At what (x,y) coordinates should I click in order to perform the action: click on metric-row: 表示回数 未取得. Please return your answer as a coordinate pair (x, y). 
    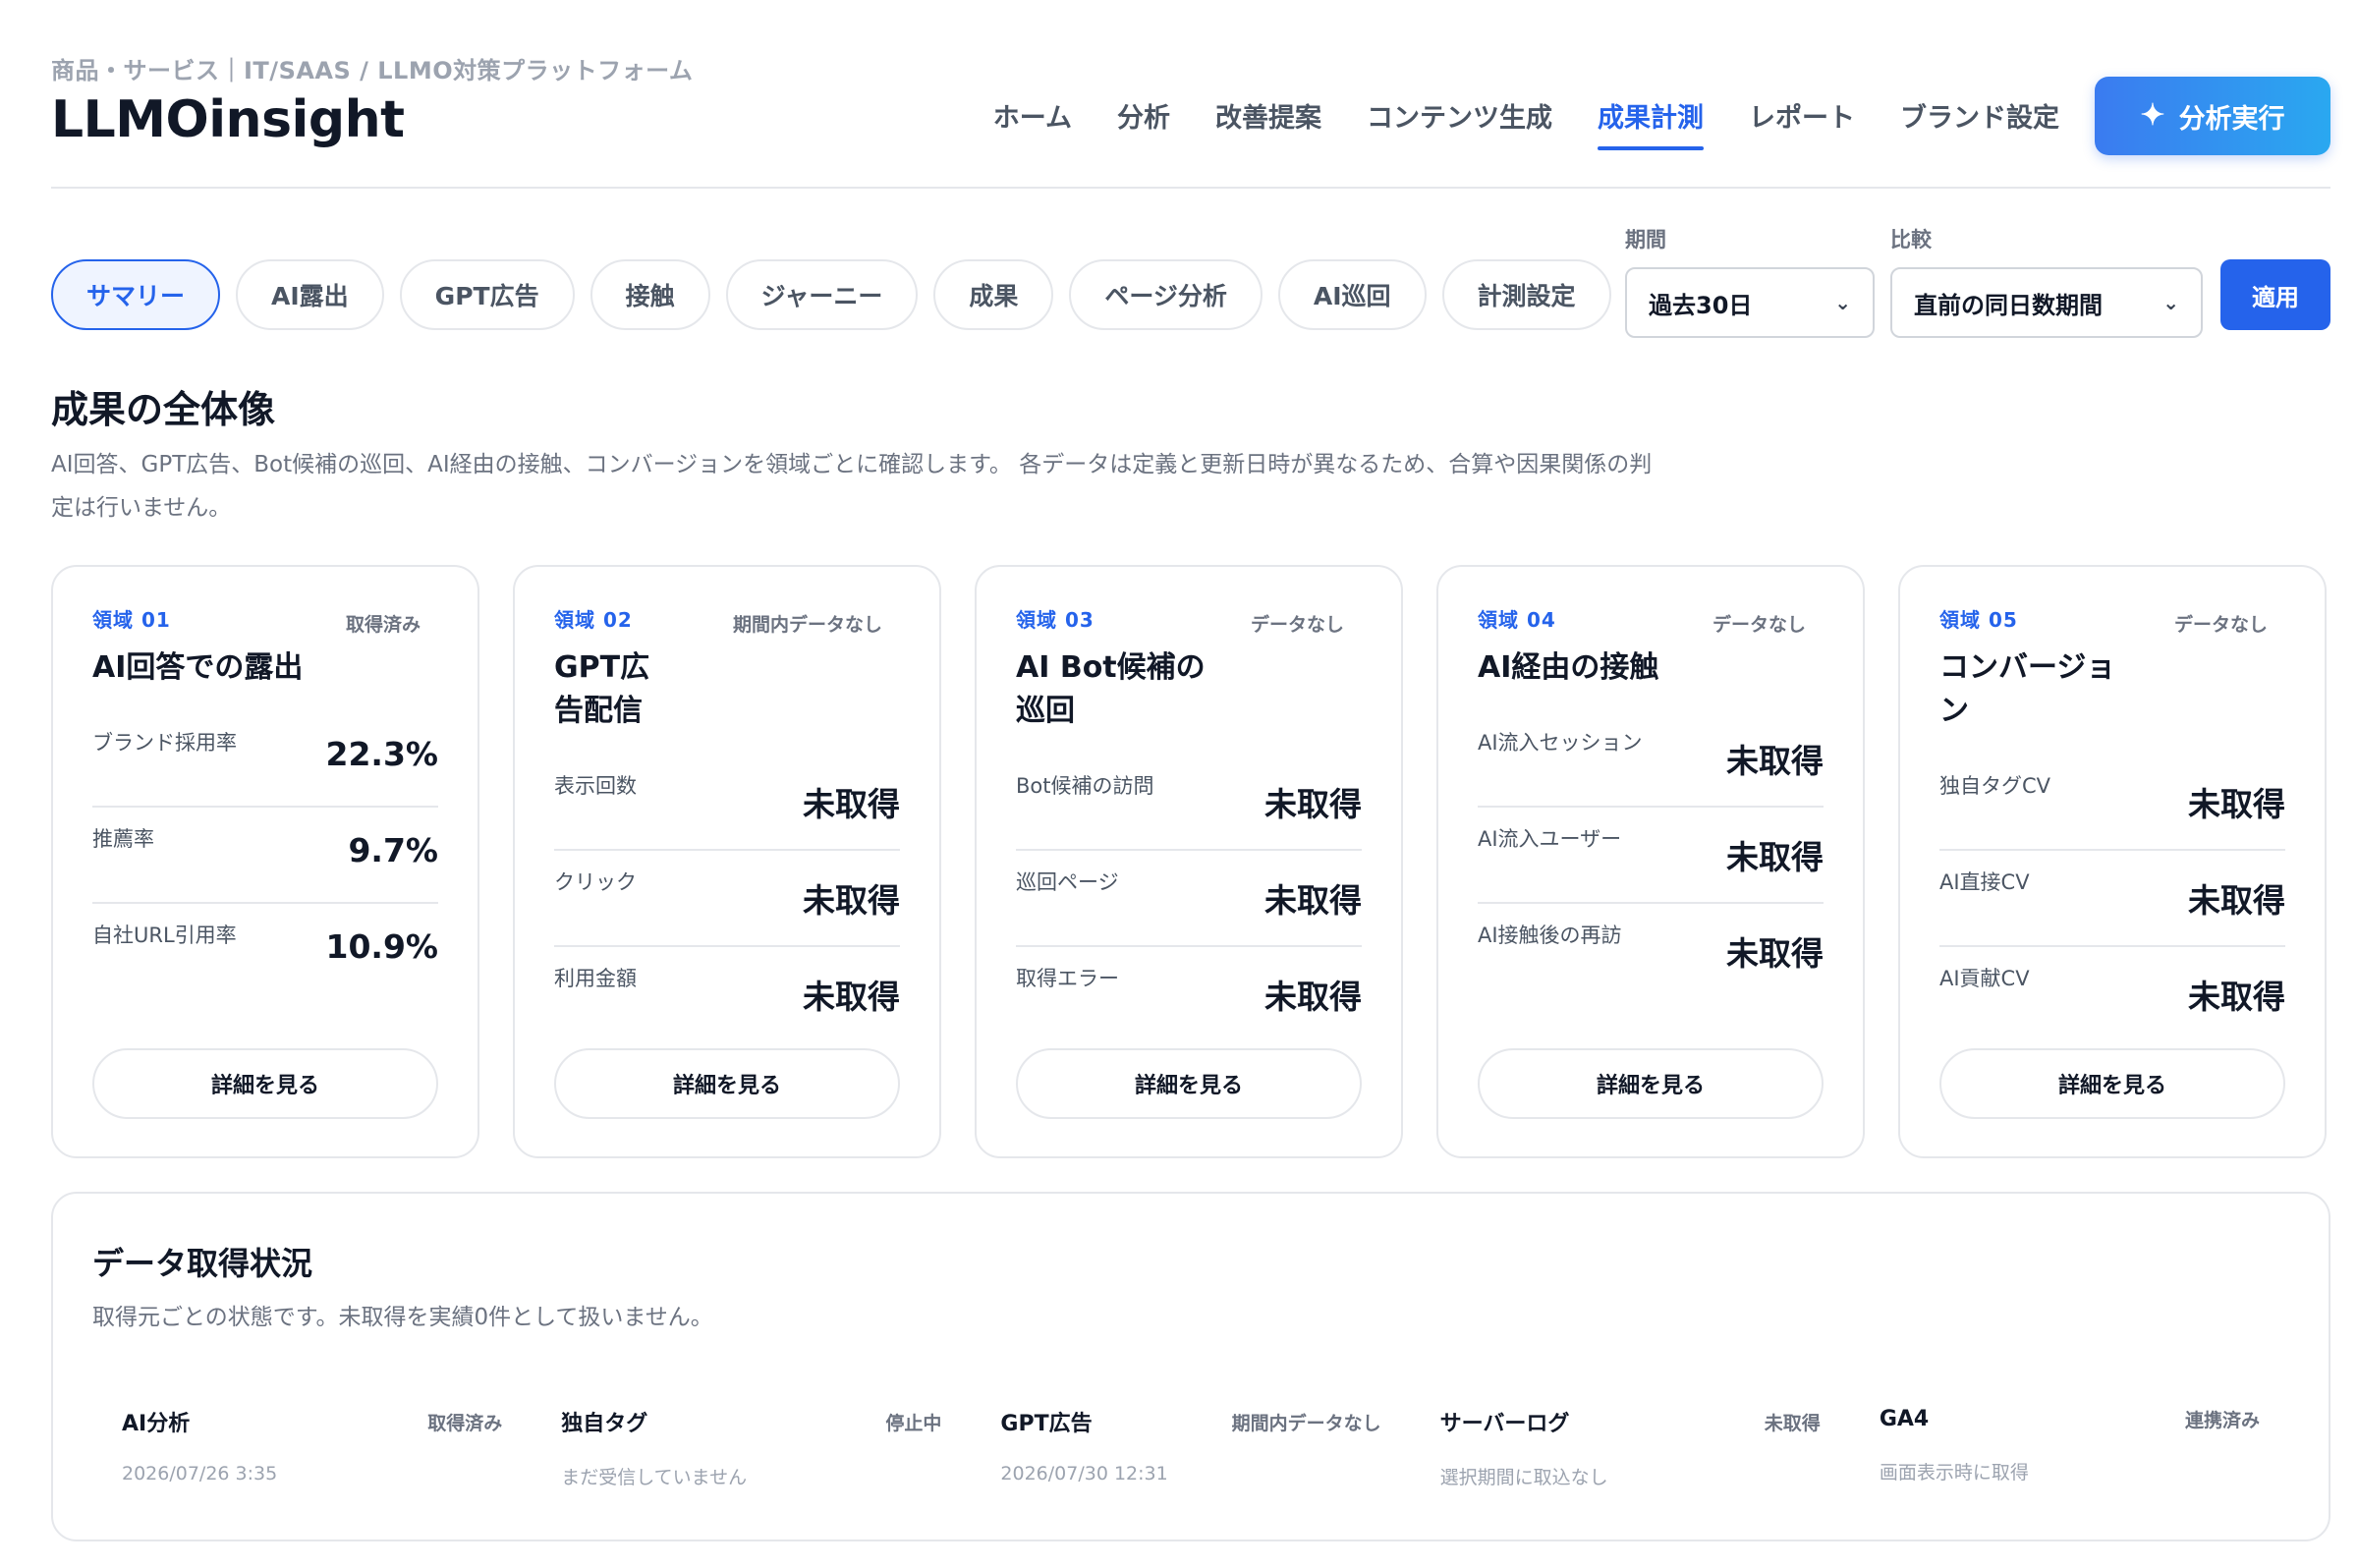
    Looking at the image, I should click on (727, 803).